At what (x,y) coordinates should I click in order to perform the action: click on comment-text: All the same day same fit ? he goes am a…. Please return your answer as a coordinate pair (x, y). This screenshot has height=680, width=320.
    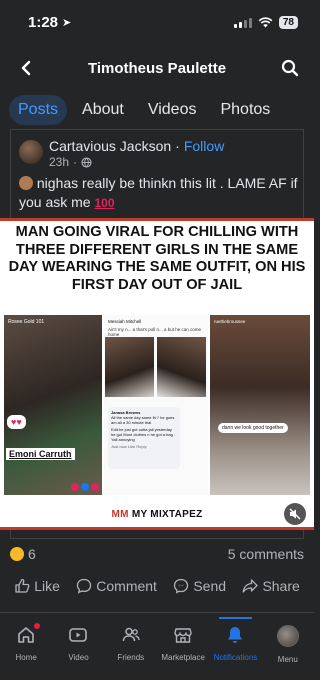
    Looking at the image, I should click on (143, 420).